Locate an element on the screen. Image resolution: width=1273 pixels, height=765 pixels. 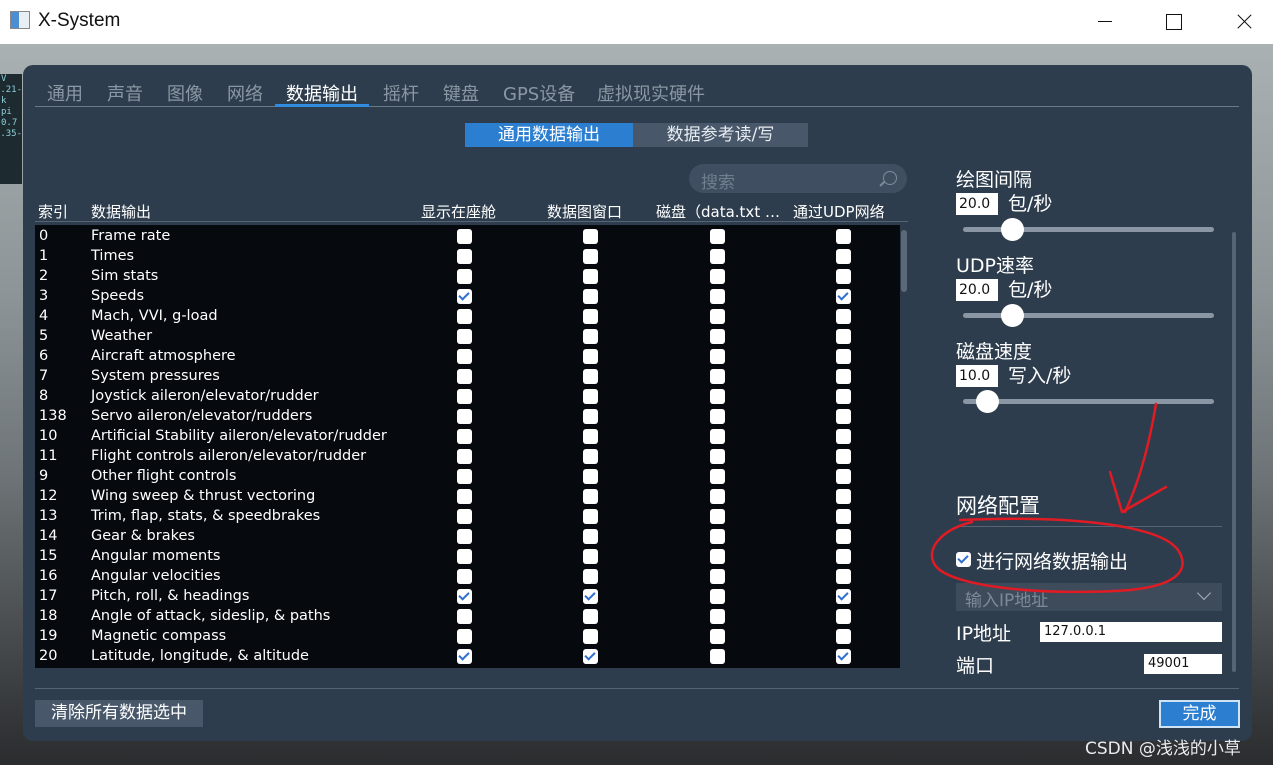
segment-general-data-output: 通用数据输出 is located at coordinates (549, 135).